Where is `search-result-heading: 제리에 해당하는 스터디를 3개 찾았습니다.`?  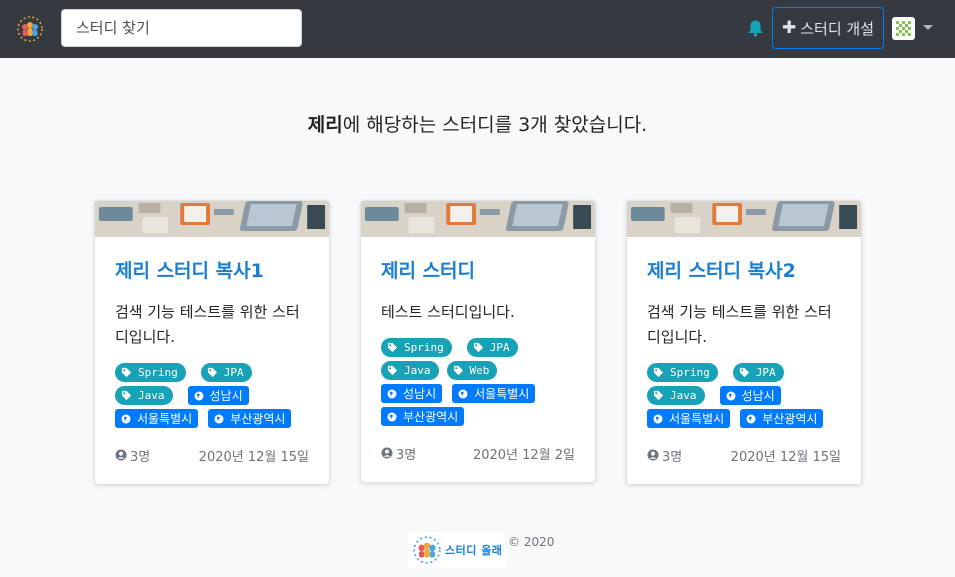 search-result-heading: 제리에 해당하는 스터디를 3개 찾았습니다. is located at coordinates (477, 123).